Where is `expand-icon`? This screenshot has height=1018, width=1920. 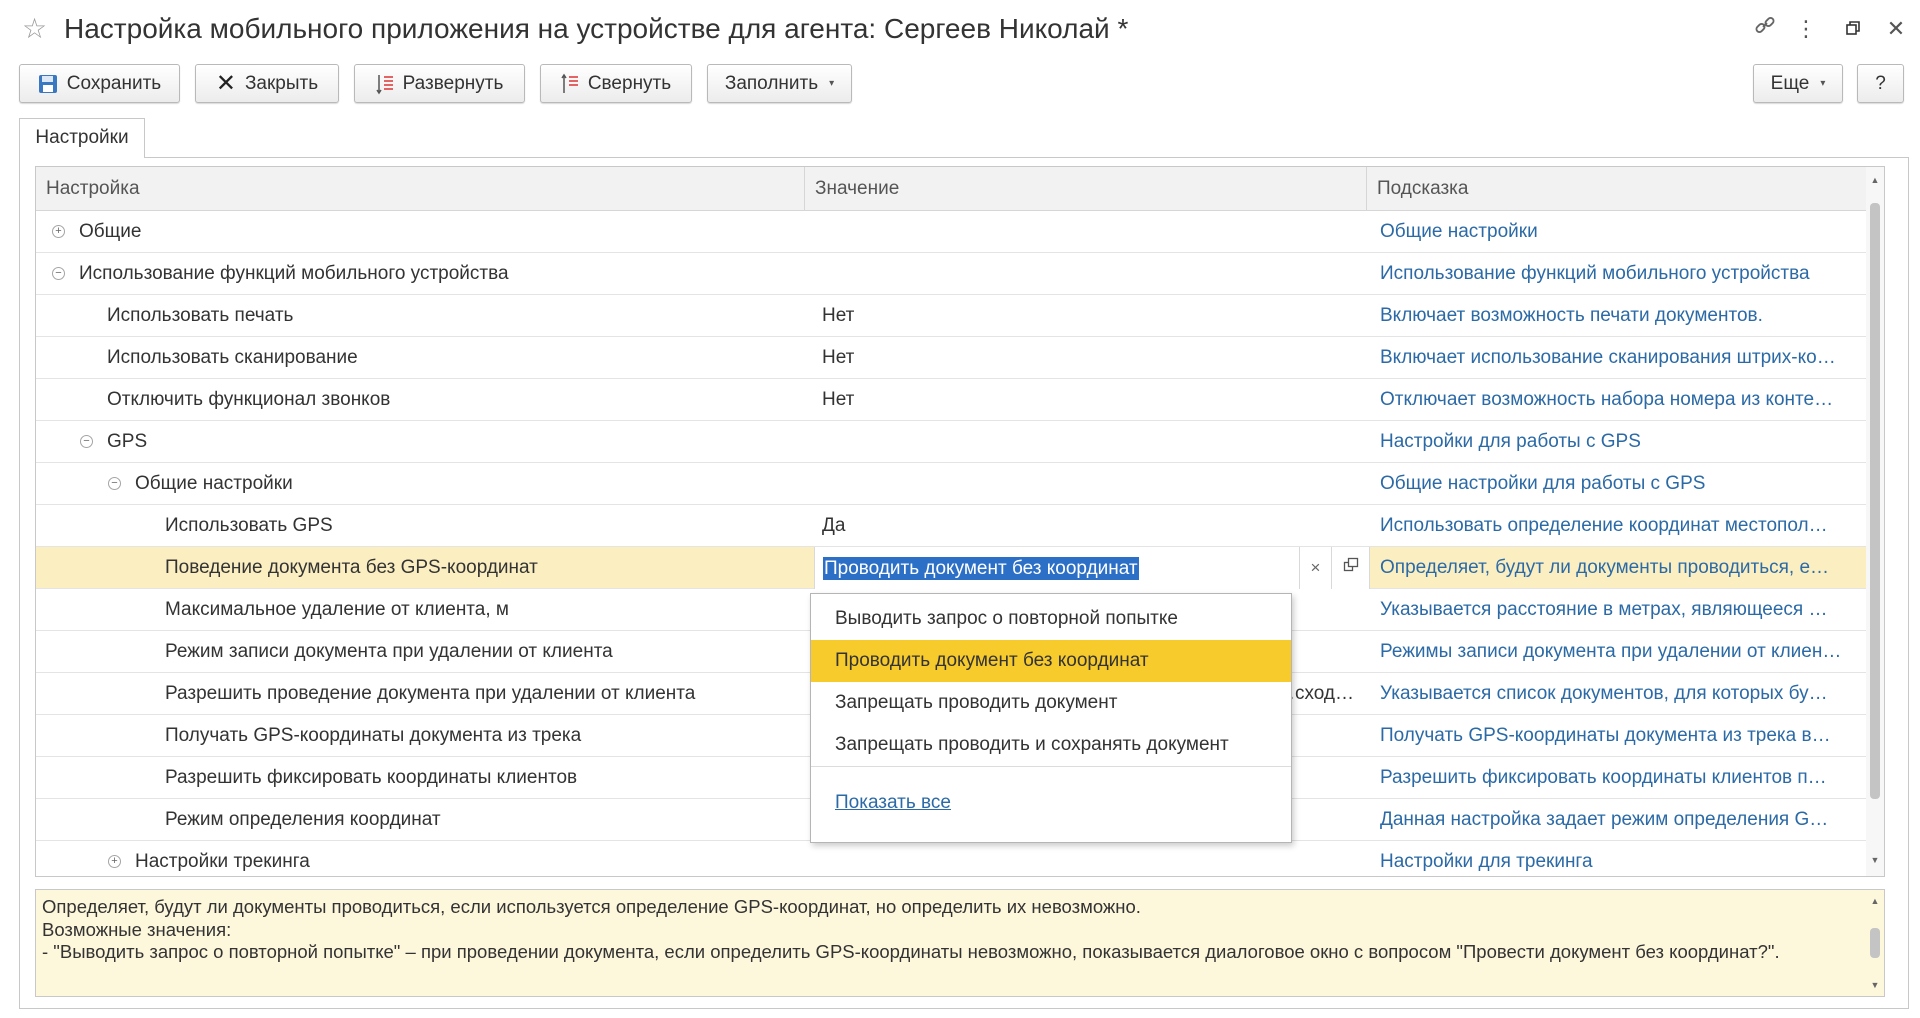 expand-icon is located at coordinates (384, 84).